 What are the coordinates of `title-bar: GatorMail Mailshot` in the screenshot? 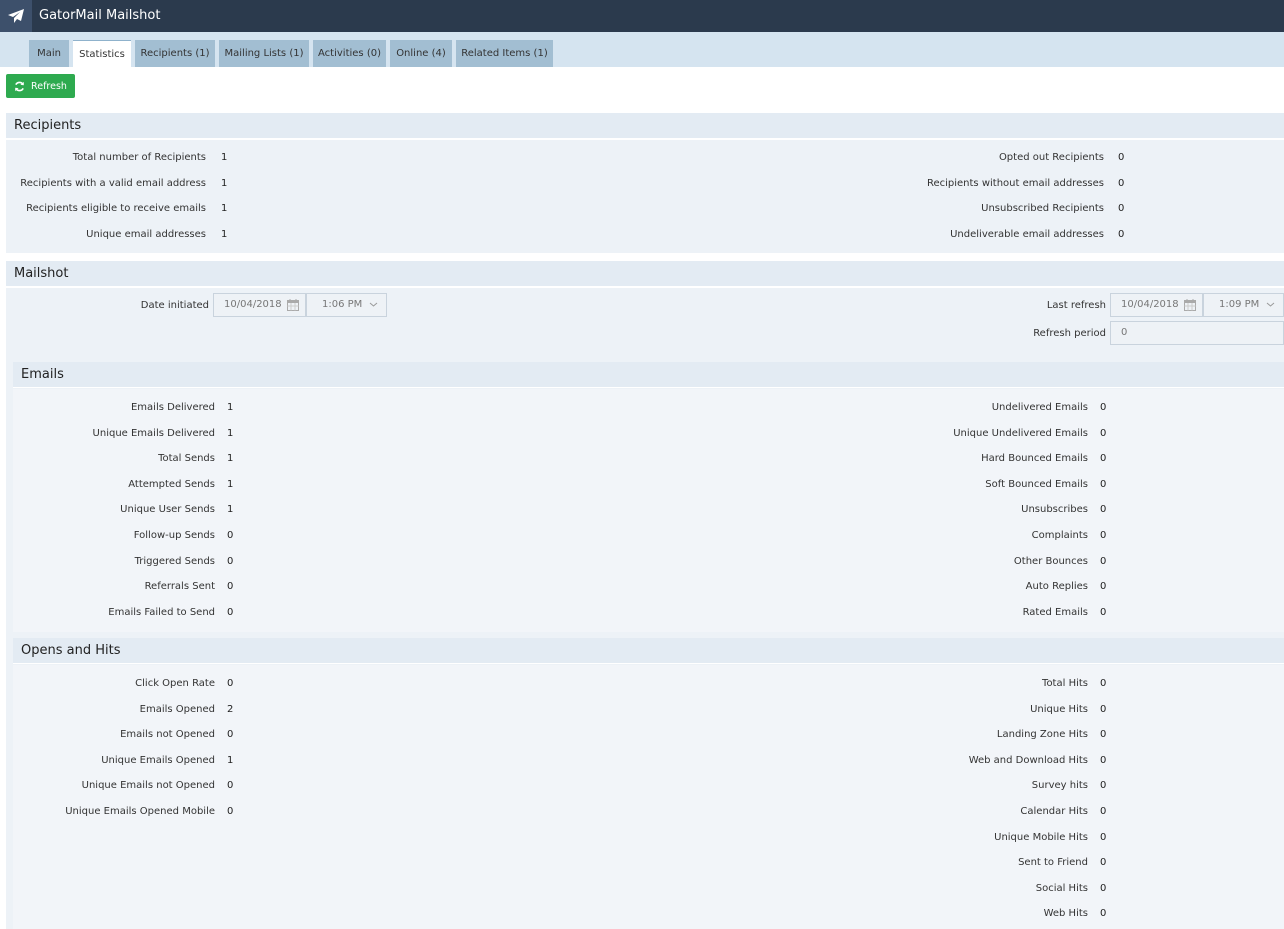 It's located at (642, 16).